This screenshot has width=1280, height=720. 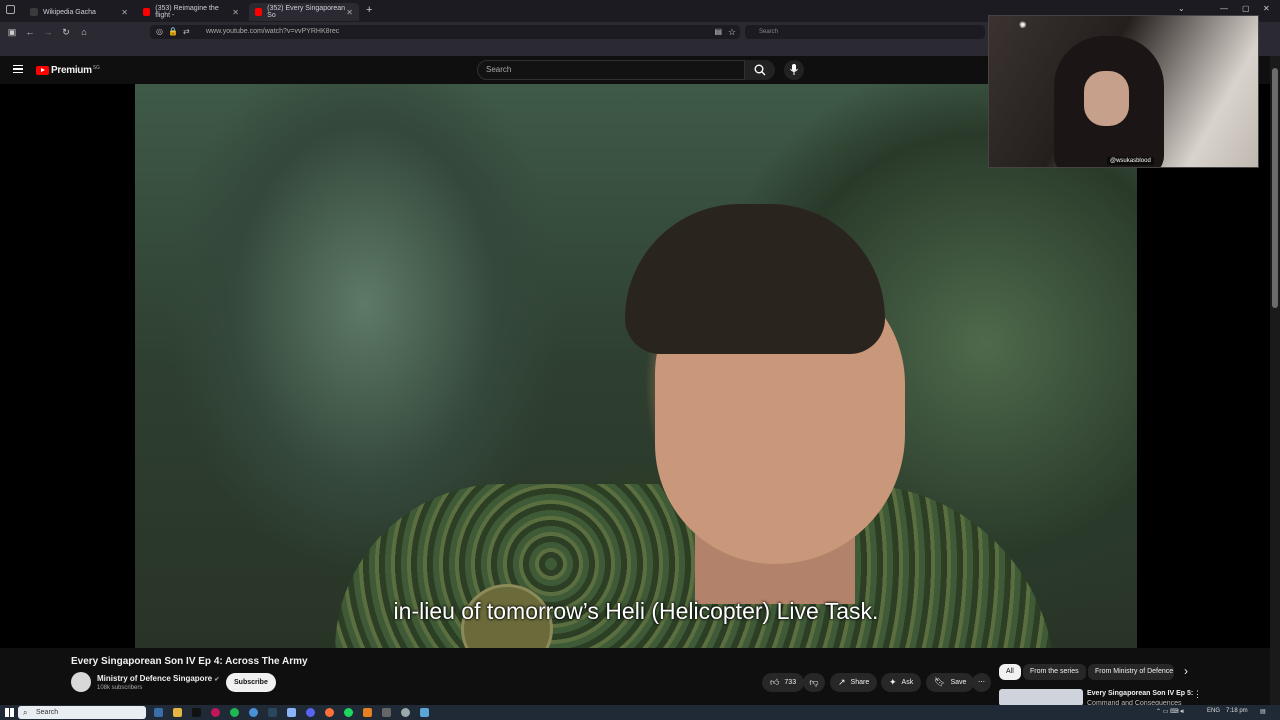 I want to click on taskbar-search-placeholder: Search, so click(x=47, y=712).